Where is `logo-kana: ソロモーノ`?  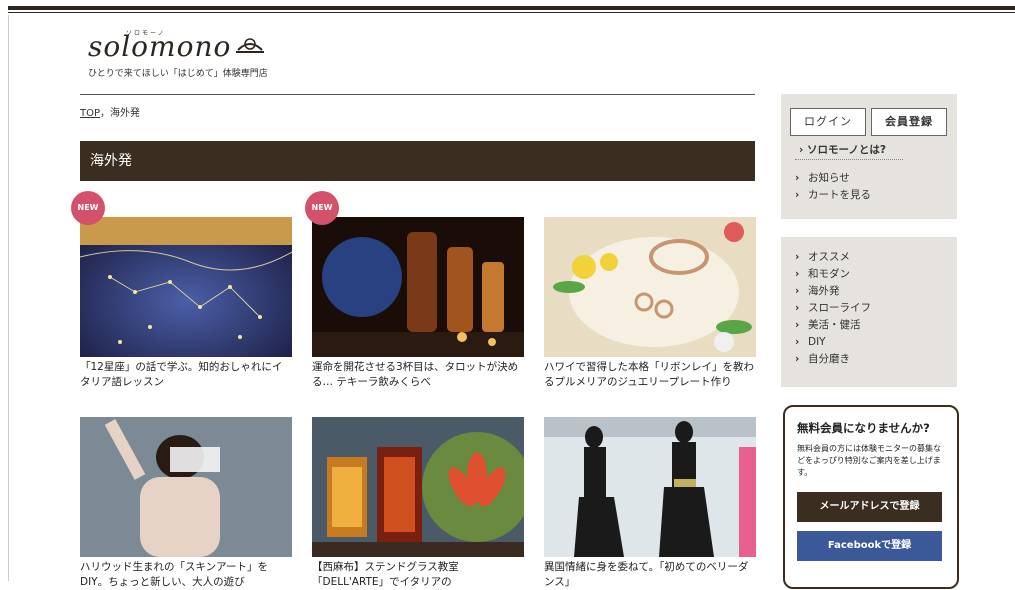
logo-kana: ソロモーノ is located at coordinates (146, 33).